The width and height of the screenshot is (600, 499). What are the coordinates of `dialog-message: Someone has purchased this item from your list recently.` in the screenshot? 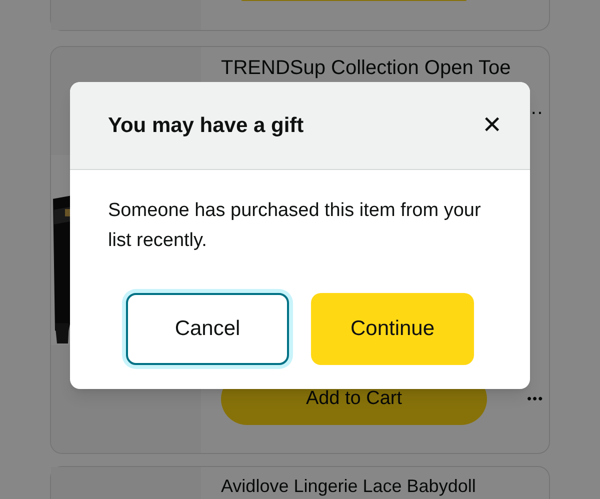 It's located at (294, 226).